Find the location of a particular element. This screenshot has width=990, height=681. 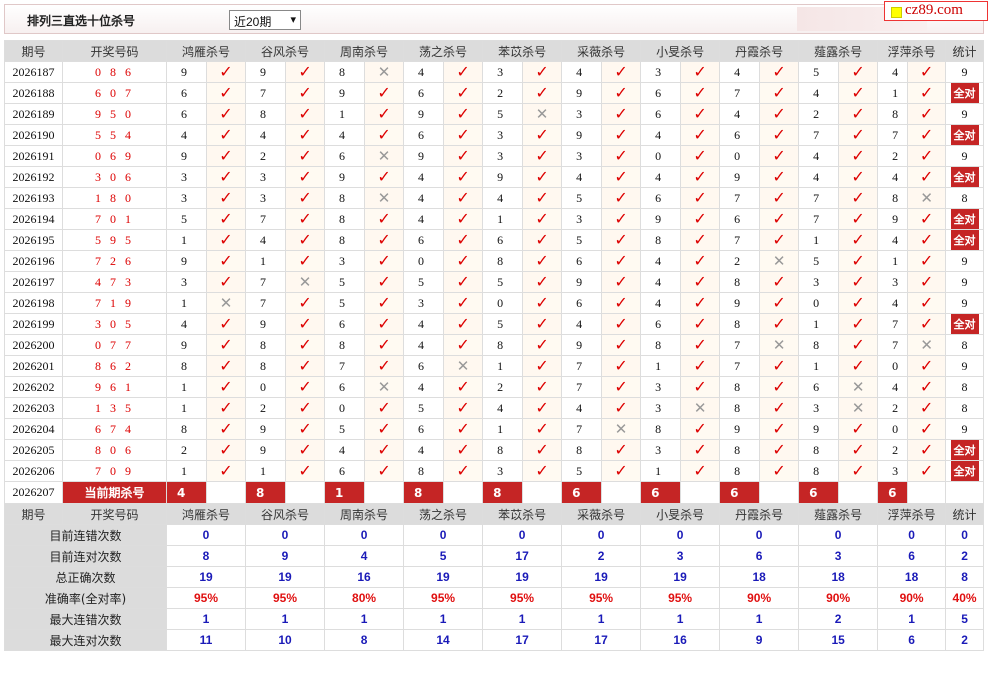

period-range-select: 近20期 ▾ is located at coordinates (265, 20).